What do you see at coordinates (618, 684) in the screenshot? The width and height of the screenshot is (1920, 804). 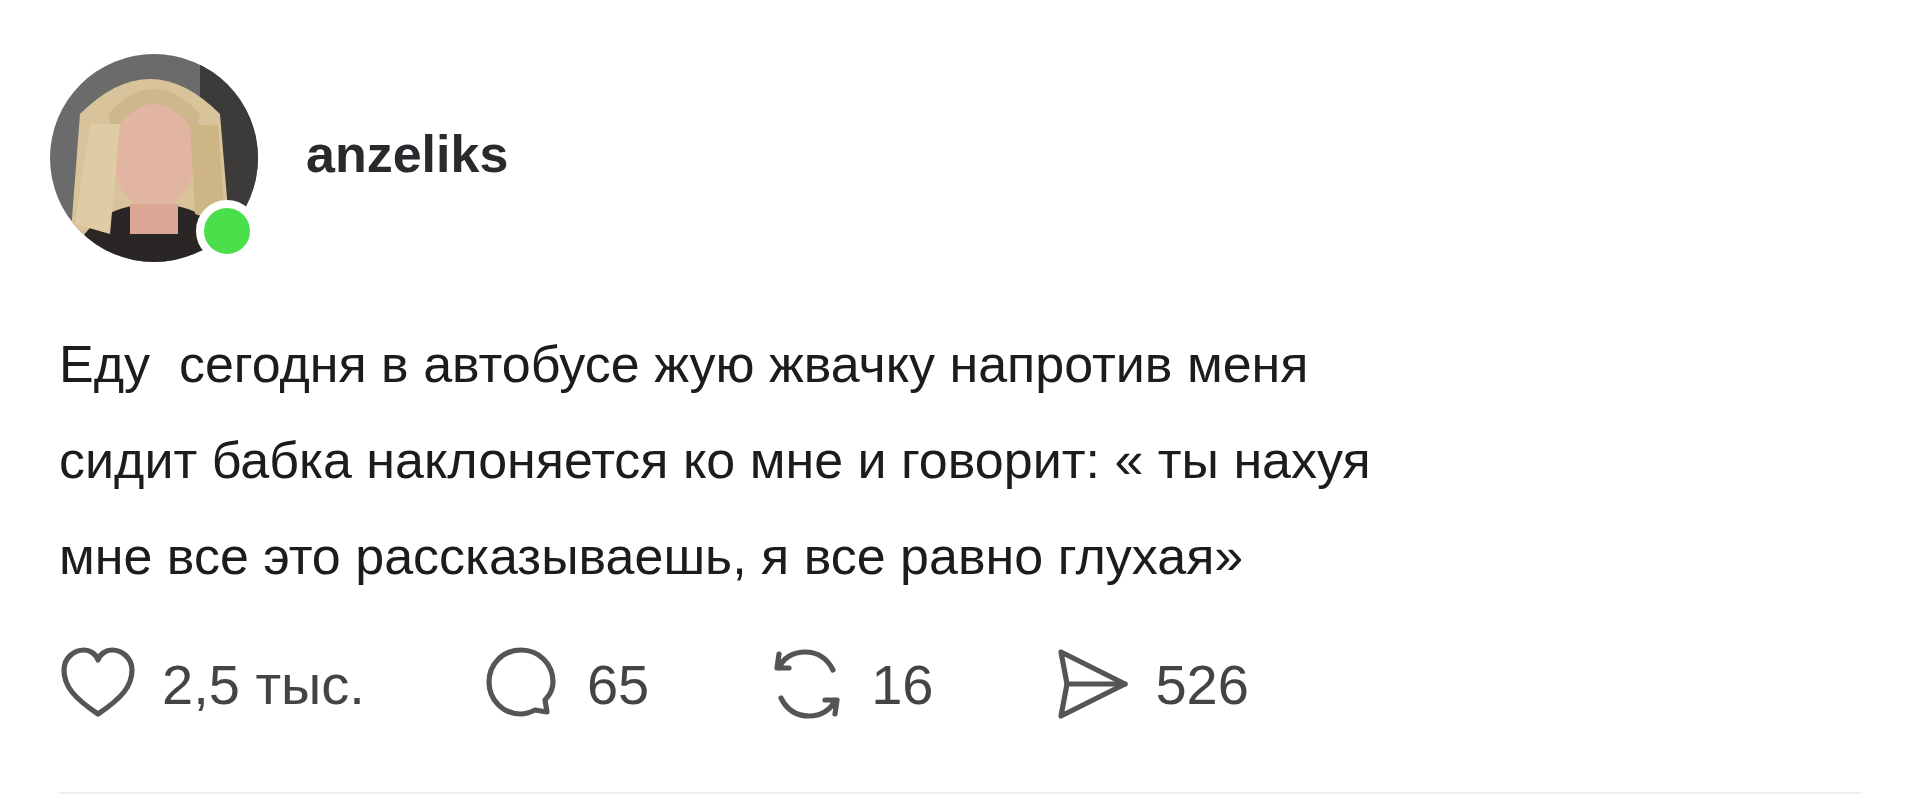 I see `action-count: 65` at bounding box center [618, 684].